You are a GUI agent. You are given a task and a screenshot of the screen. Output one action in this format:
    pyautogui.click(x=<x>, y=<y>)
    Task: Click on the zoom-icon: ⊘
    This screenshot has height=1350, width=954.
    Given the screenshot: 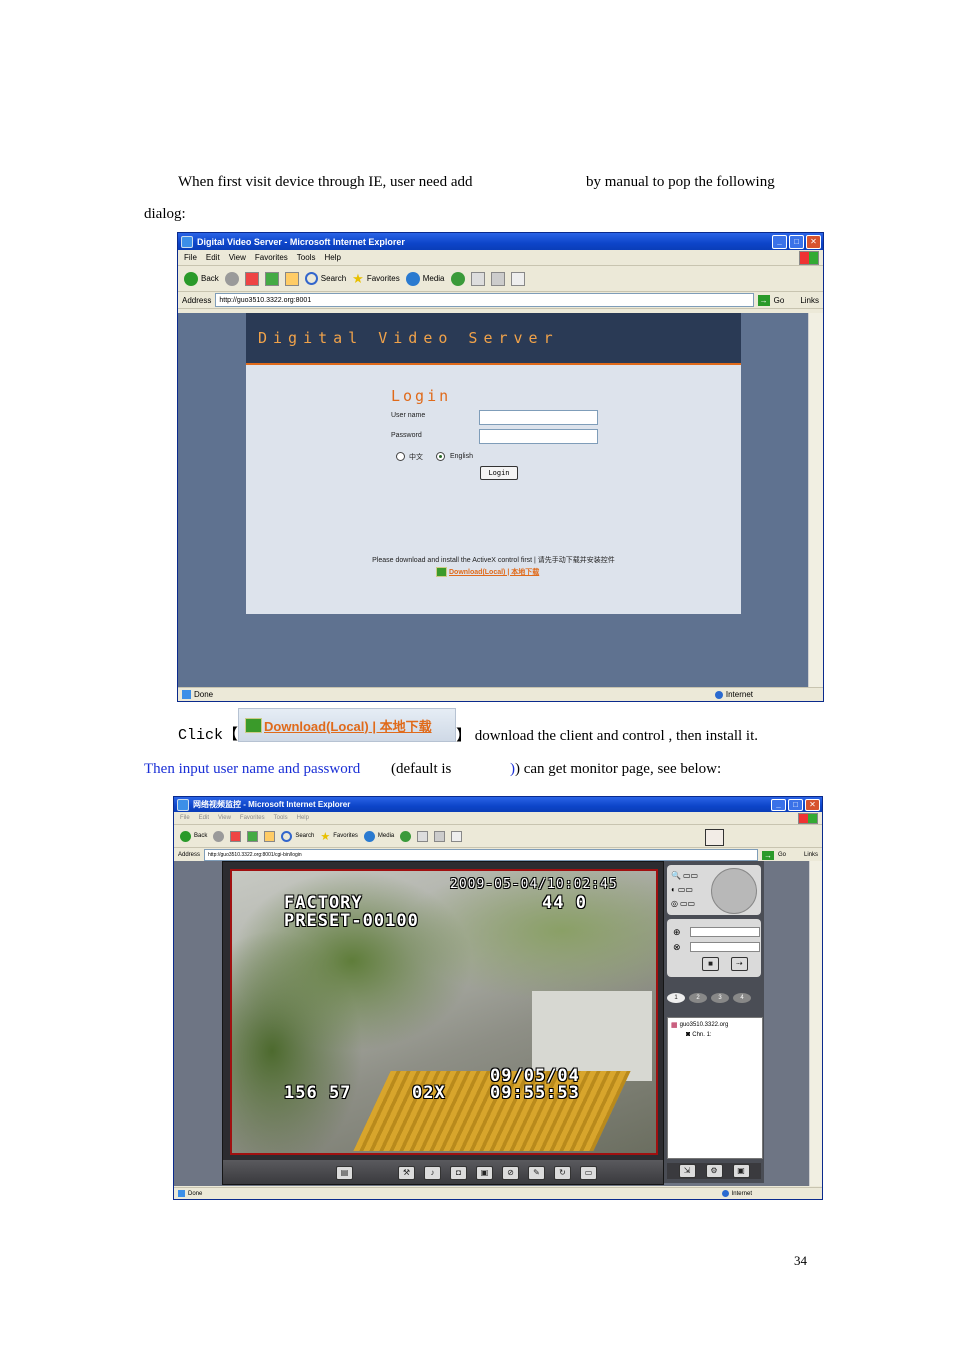 What is the action you would take?
    pyautogui.click(x=510, y=1173)
    